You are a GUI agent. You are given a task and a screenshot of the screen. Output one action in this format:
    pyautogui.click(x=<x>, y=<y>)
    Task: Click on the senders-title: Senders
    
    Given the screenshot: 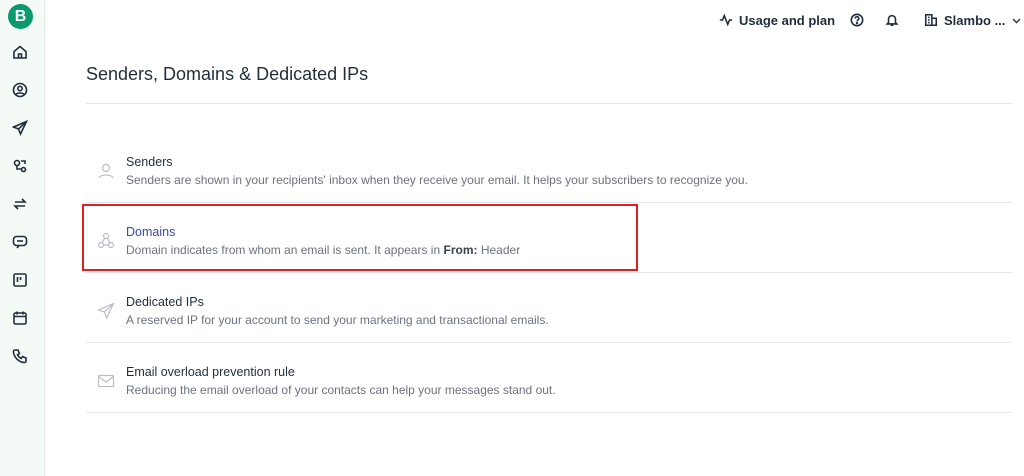 What is the action you would take?
    pyautogui.click(x=149, y=162)
    